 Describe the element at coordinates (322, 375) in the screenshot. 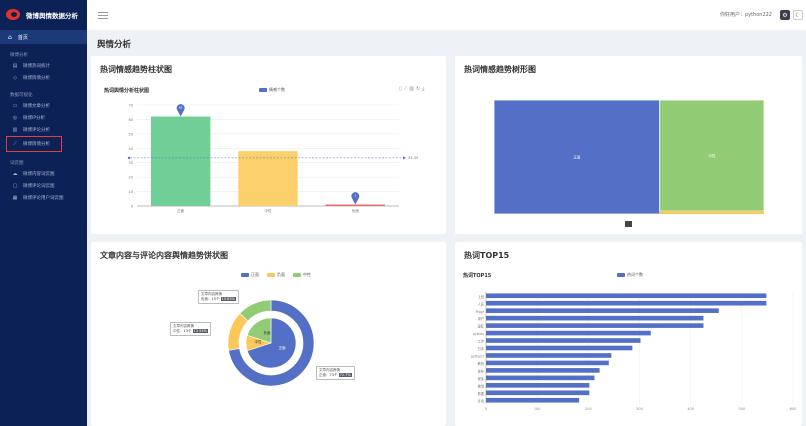

I see `tooltip-name: 正面` at that location.